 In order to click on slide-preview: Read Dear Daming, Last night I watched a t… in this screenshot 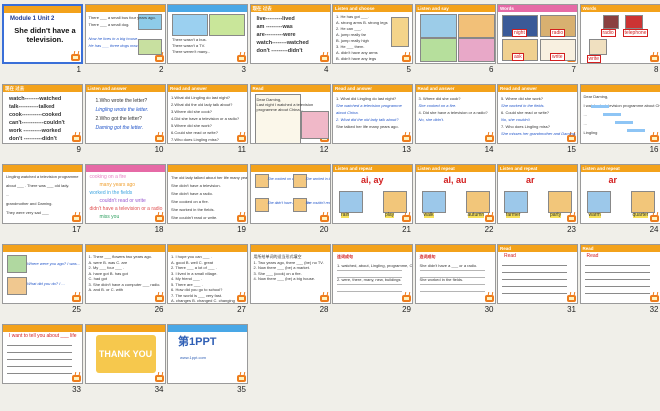, I will do `click(290, 114)`.